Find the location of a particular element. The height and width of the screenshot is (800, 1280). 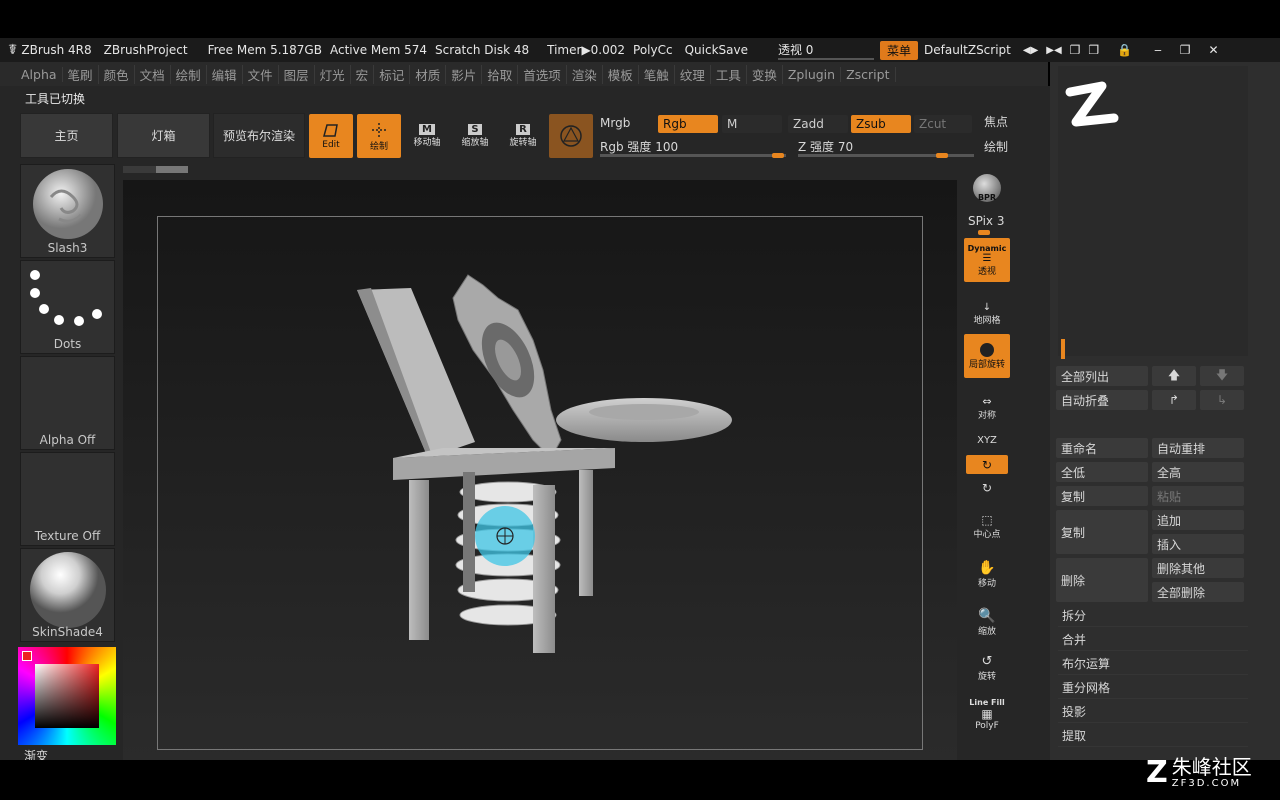

zsub-button: Zsub is located at coordinates (881, 124).